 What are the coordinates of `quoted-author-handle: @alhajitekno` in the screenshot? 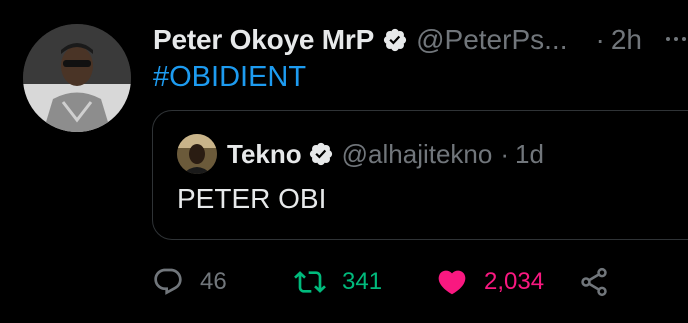 It's located at (417, 154).